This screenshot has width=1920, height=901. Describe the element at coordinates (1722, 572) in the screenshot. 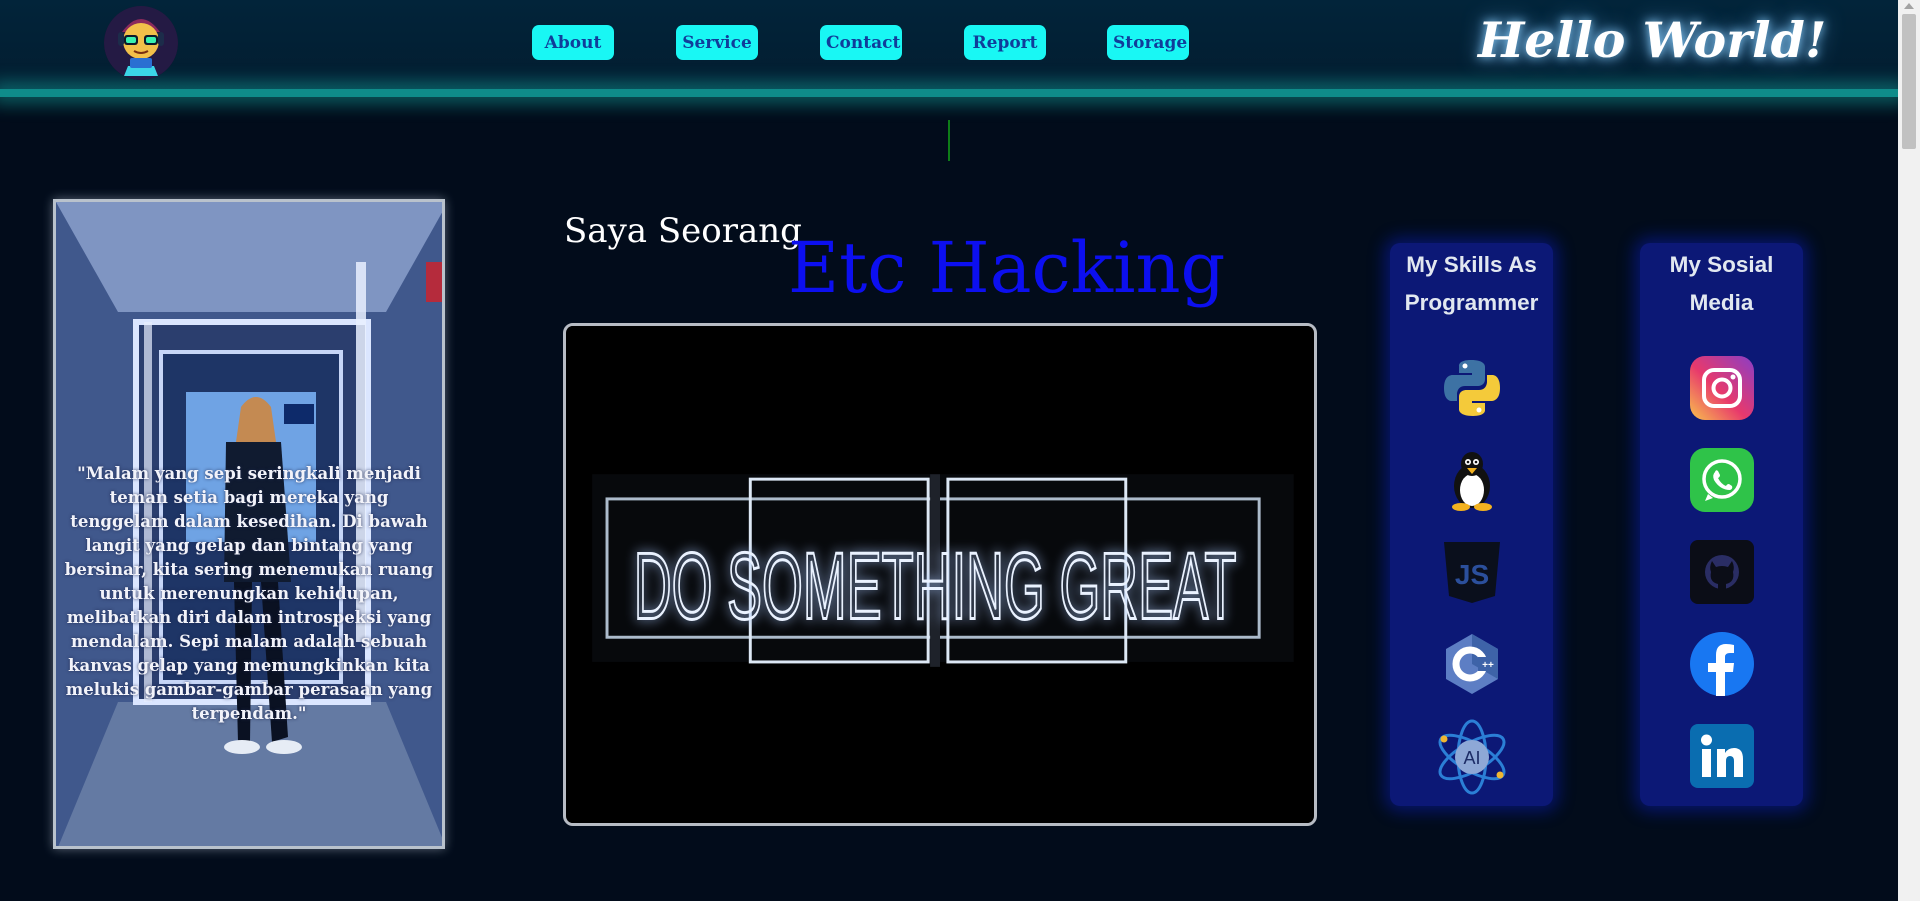

I see `github-icon` at that location.